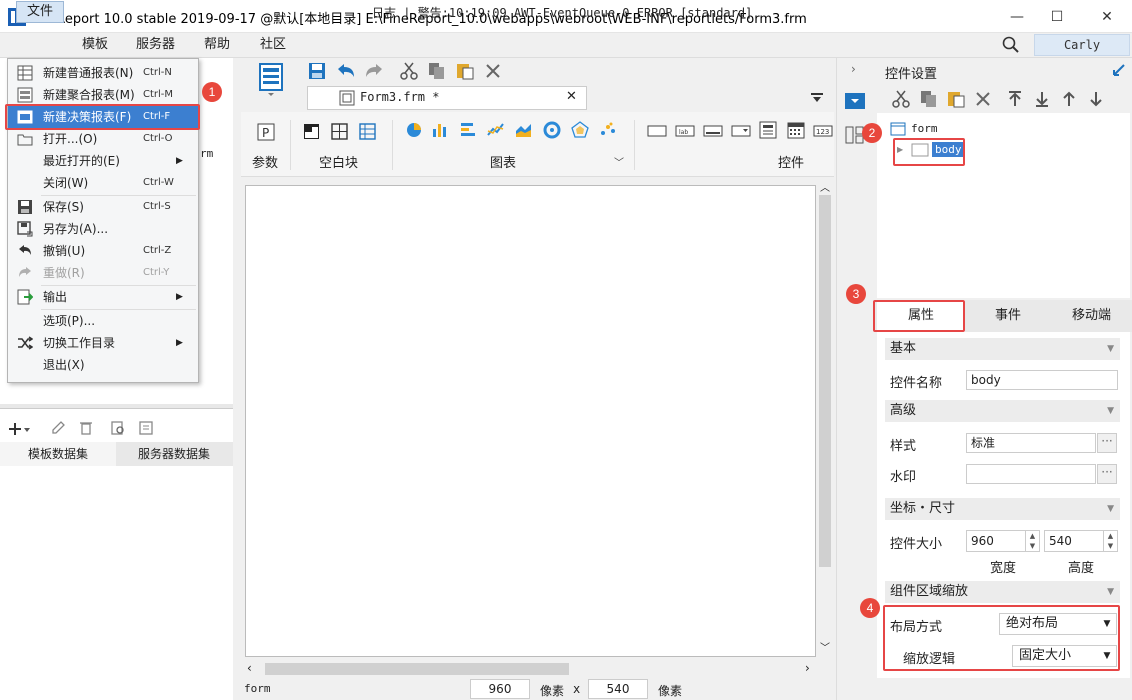  I want to click on canvas-width-input: 960, so click(500, 689).